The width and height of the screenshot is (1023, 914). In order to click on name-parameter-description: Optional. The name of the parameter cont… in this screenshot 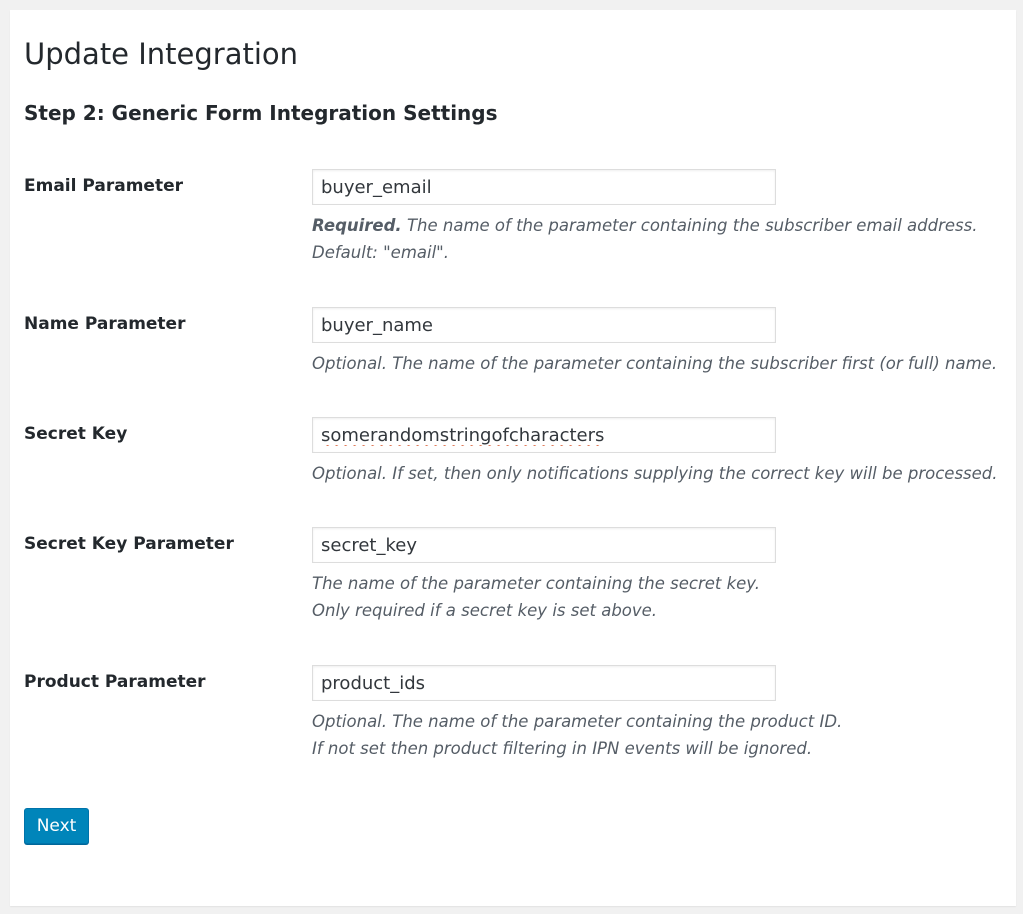, I will do `click(657, 363)`.